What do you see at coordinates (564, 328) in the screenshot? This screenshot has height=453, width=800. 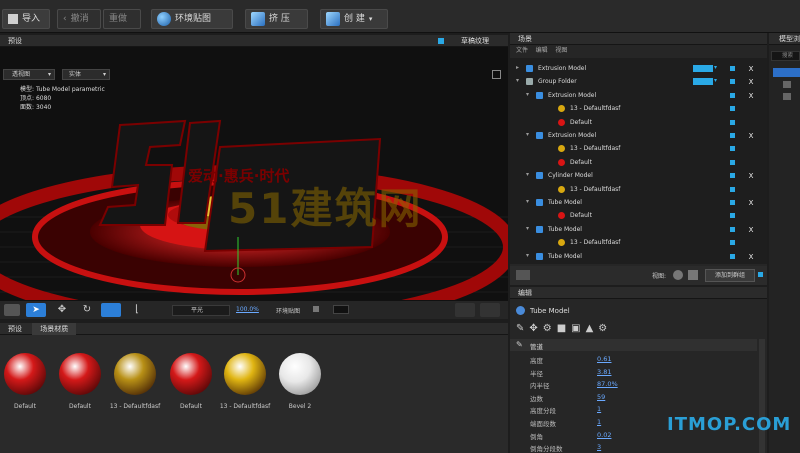 I see `edit-tool-icons: ✎✥⚙■▣▲⚙` at bounding box center [564, 328].